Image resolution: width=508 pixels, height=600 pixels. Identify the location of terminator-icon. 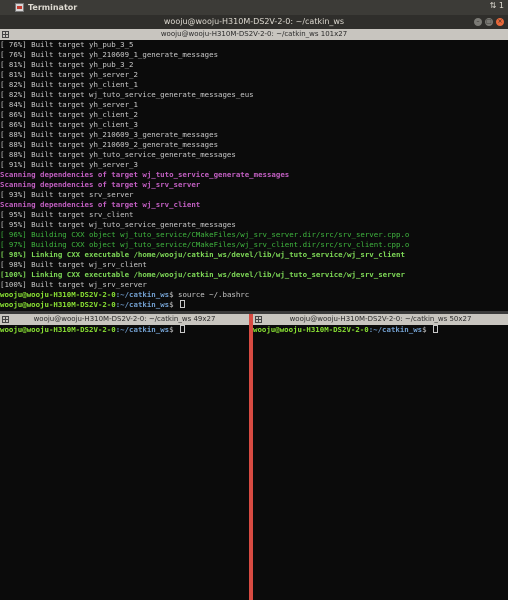
(19, 7).